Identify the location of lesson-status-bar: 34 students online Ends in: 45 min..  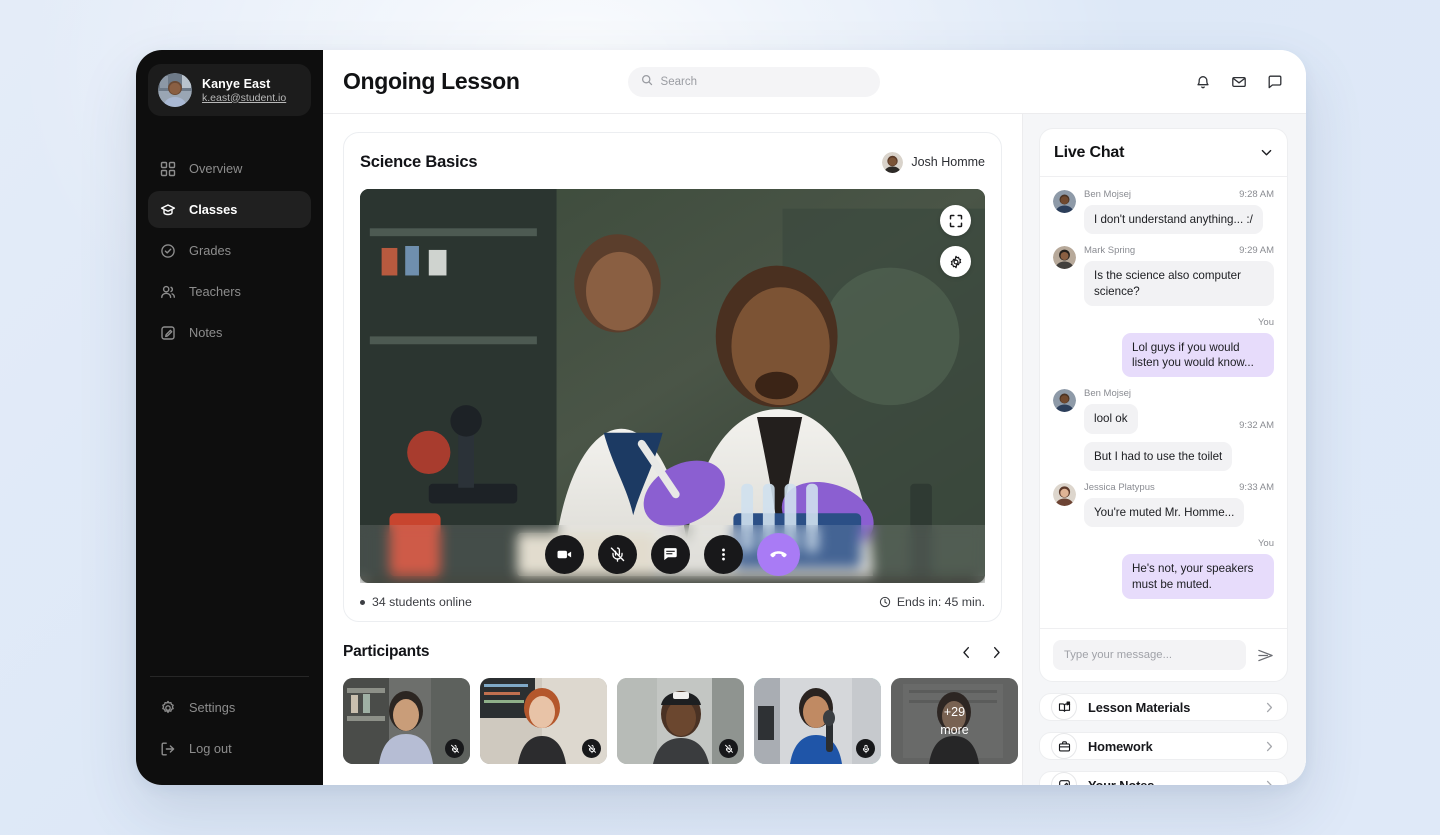
(672, 602).